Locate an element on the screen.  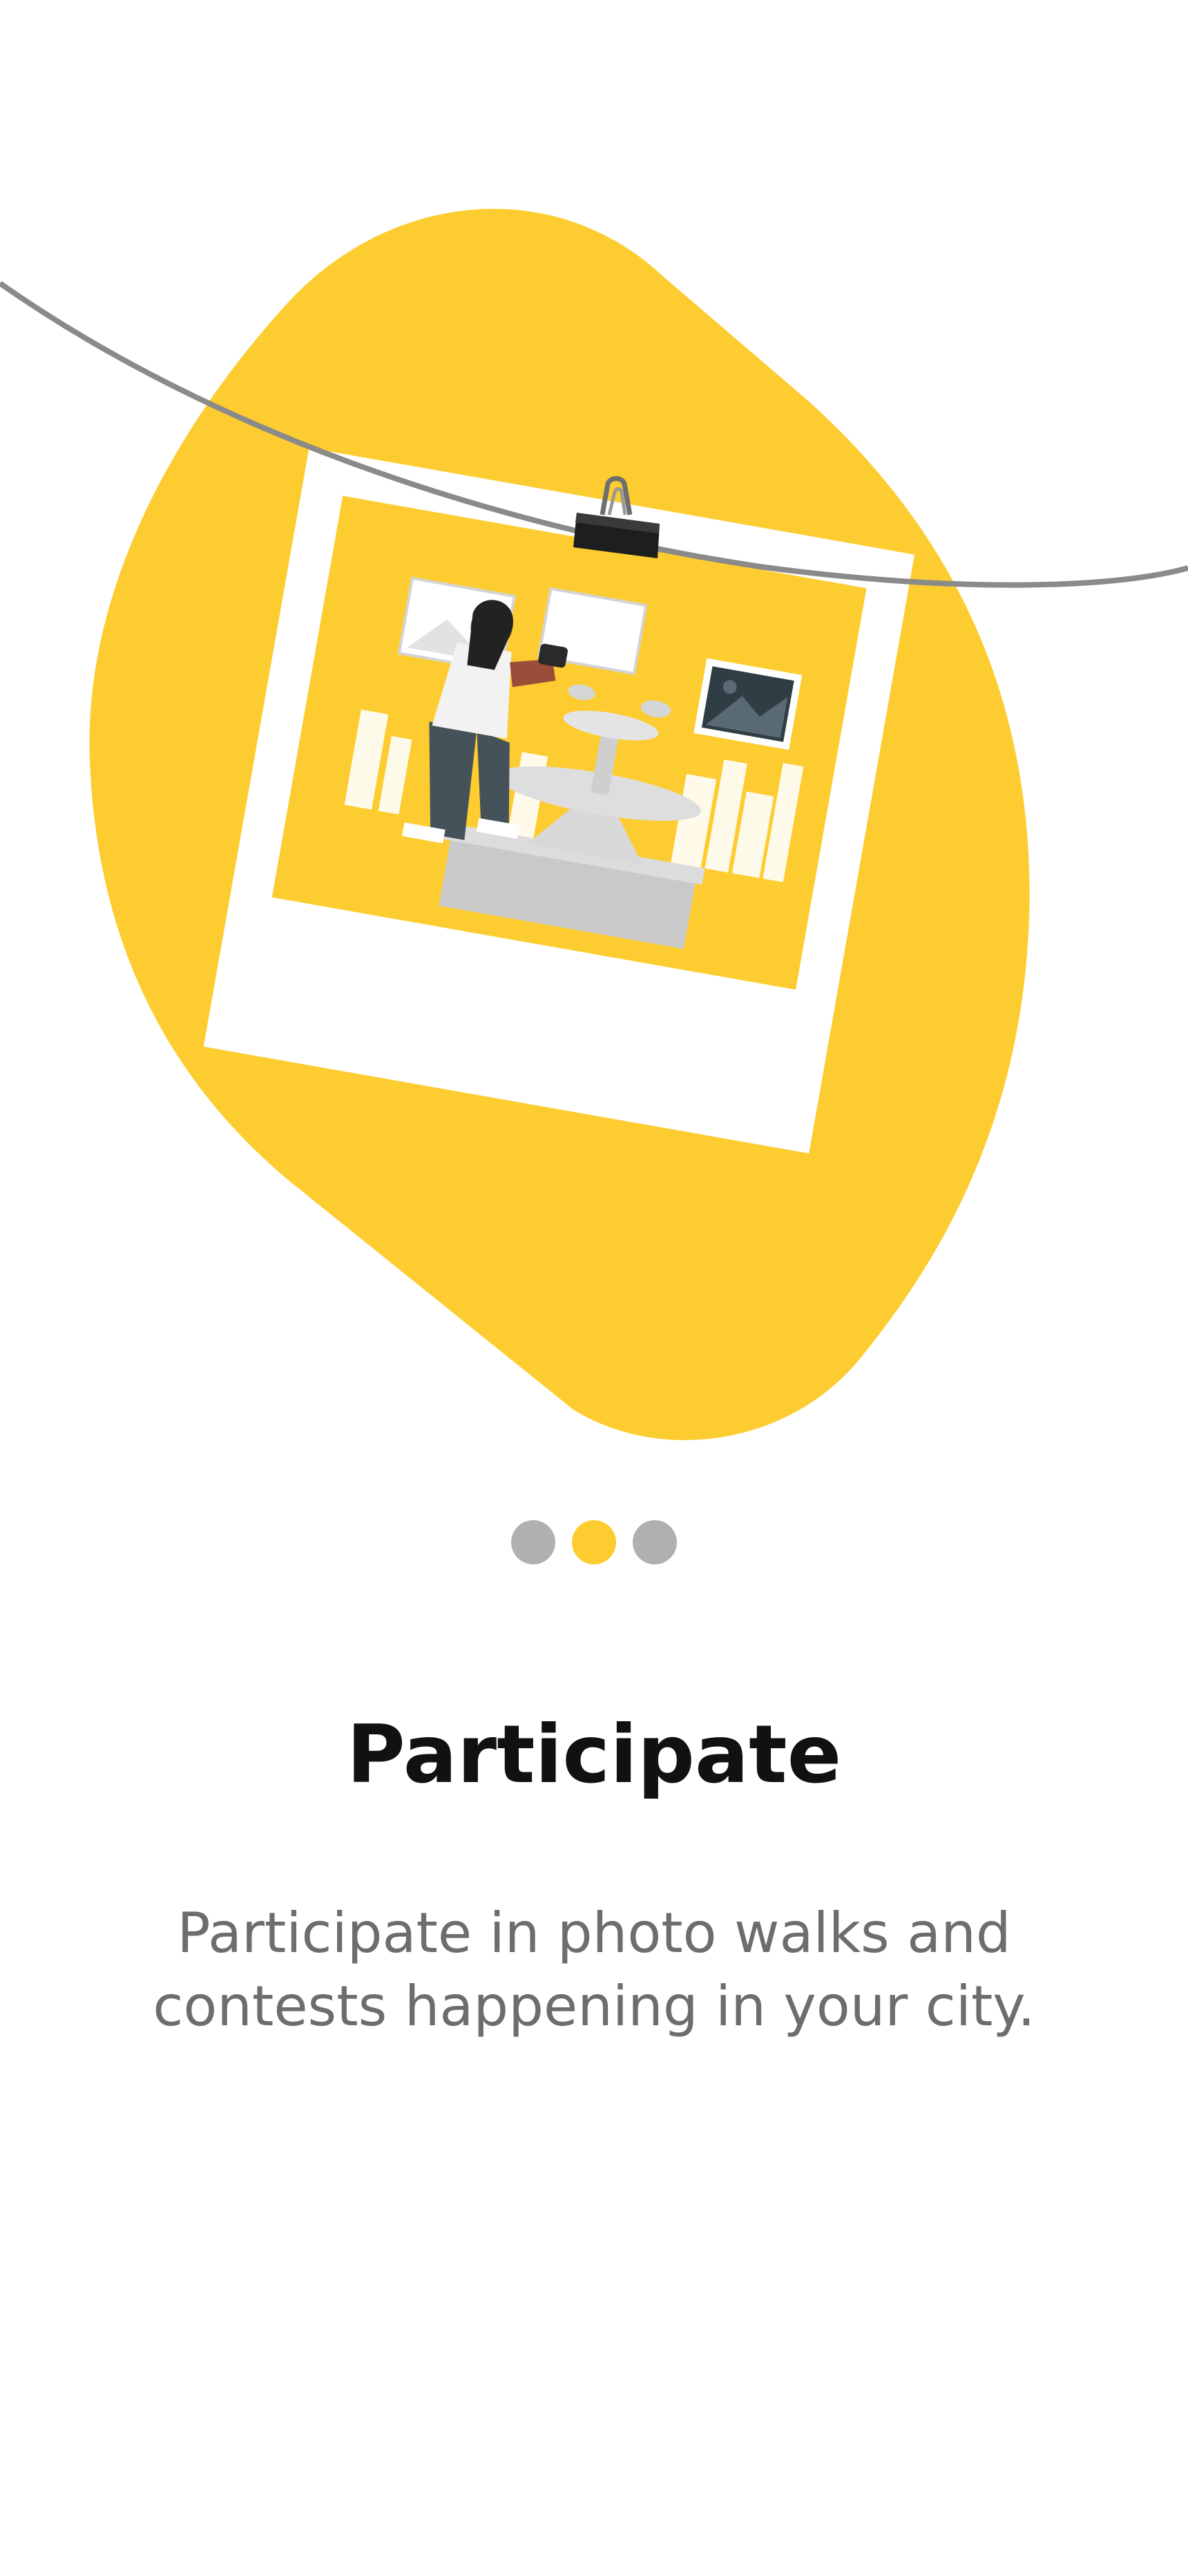
onboarding-title: Participate is located at coordinates (594, 1754).